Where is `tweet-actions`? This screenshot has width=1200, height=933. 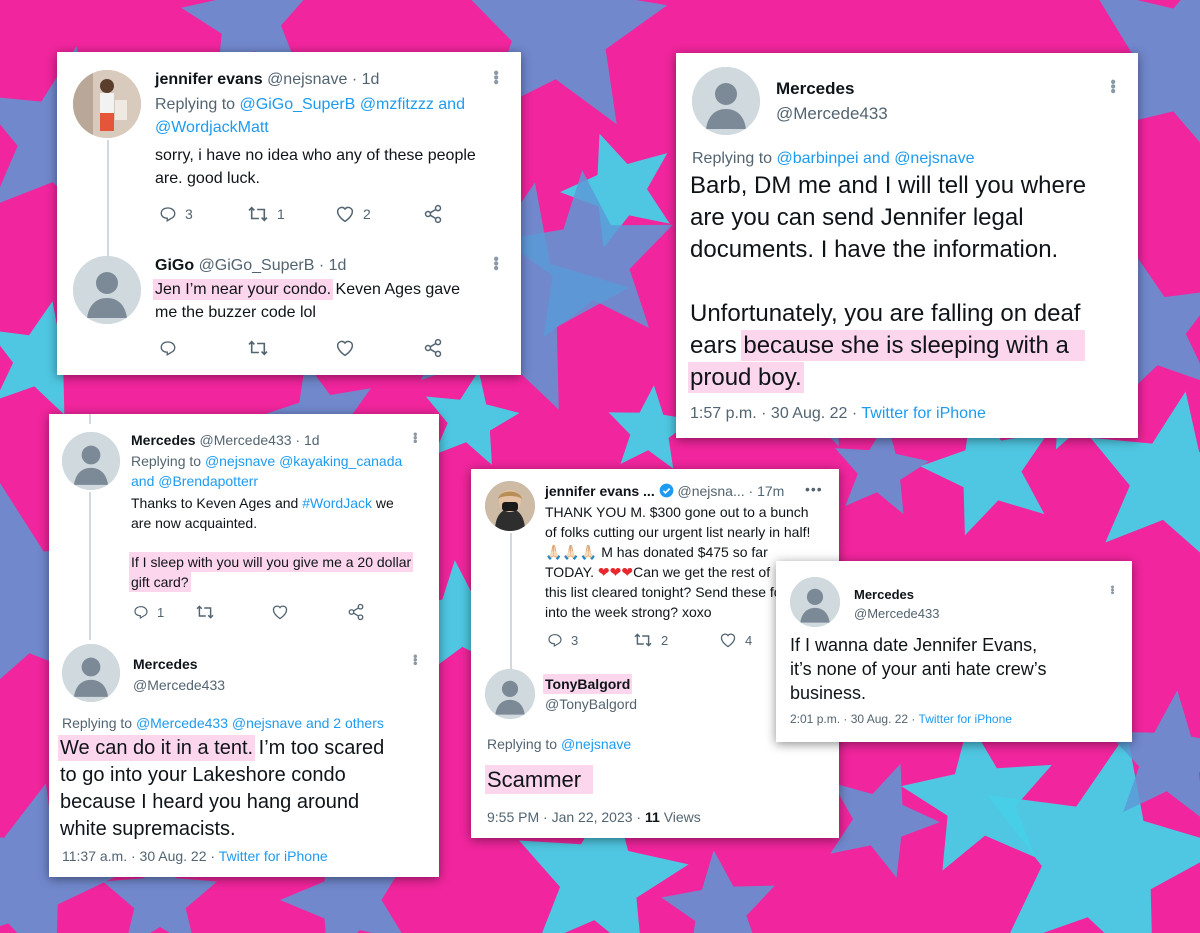 tweet-actions is located at coordinates (301, 348).